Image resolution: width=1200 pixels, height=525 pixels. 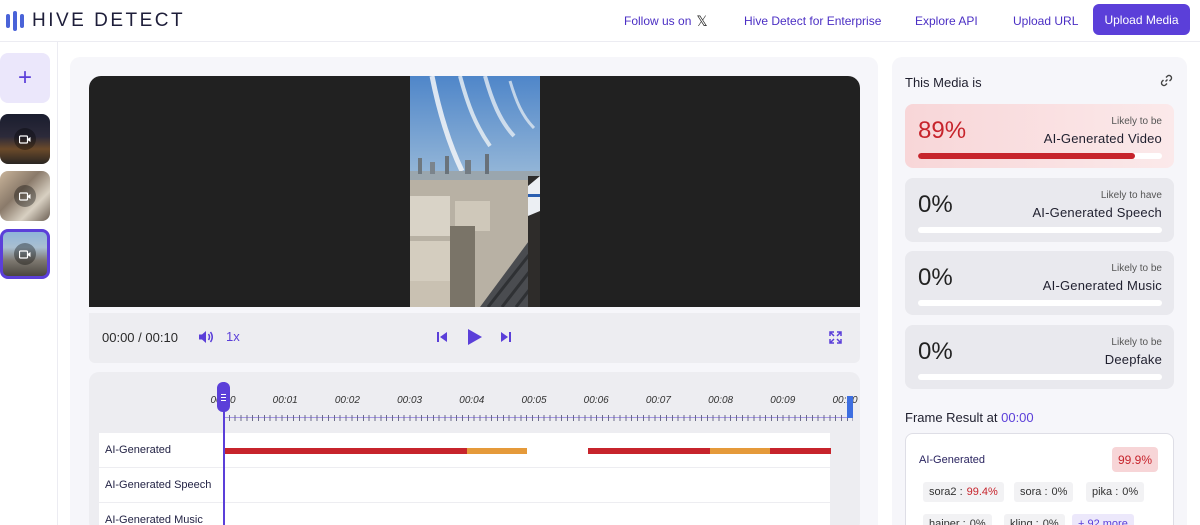 What do you see at coordinates (721, 400) in the screenshot?
I see `timeline-tick-label: 00:08` at bounding box center [721, 400].